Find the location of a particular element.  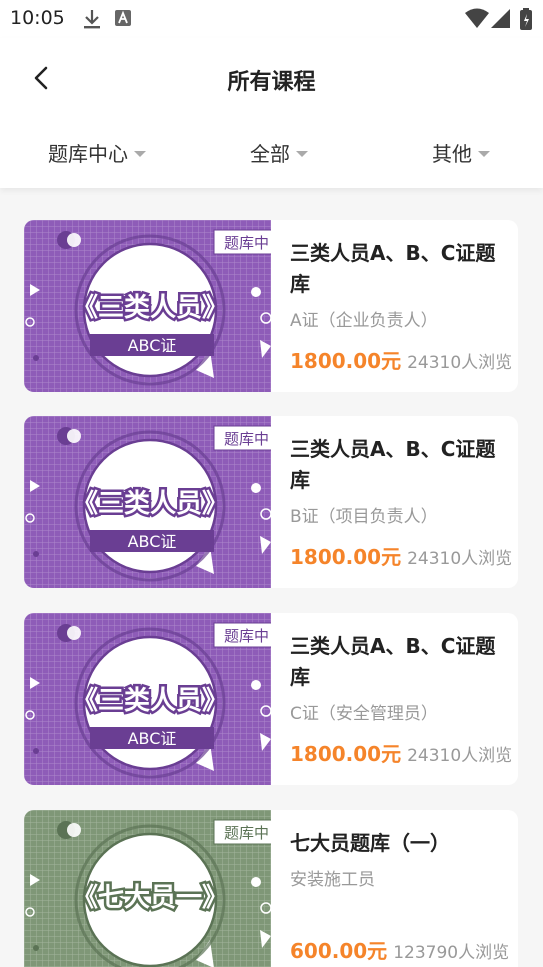

filter-scope-label: 全部 is located at coordinates (270, 154).